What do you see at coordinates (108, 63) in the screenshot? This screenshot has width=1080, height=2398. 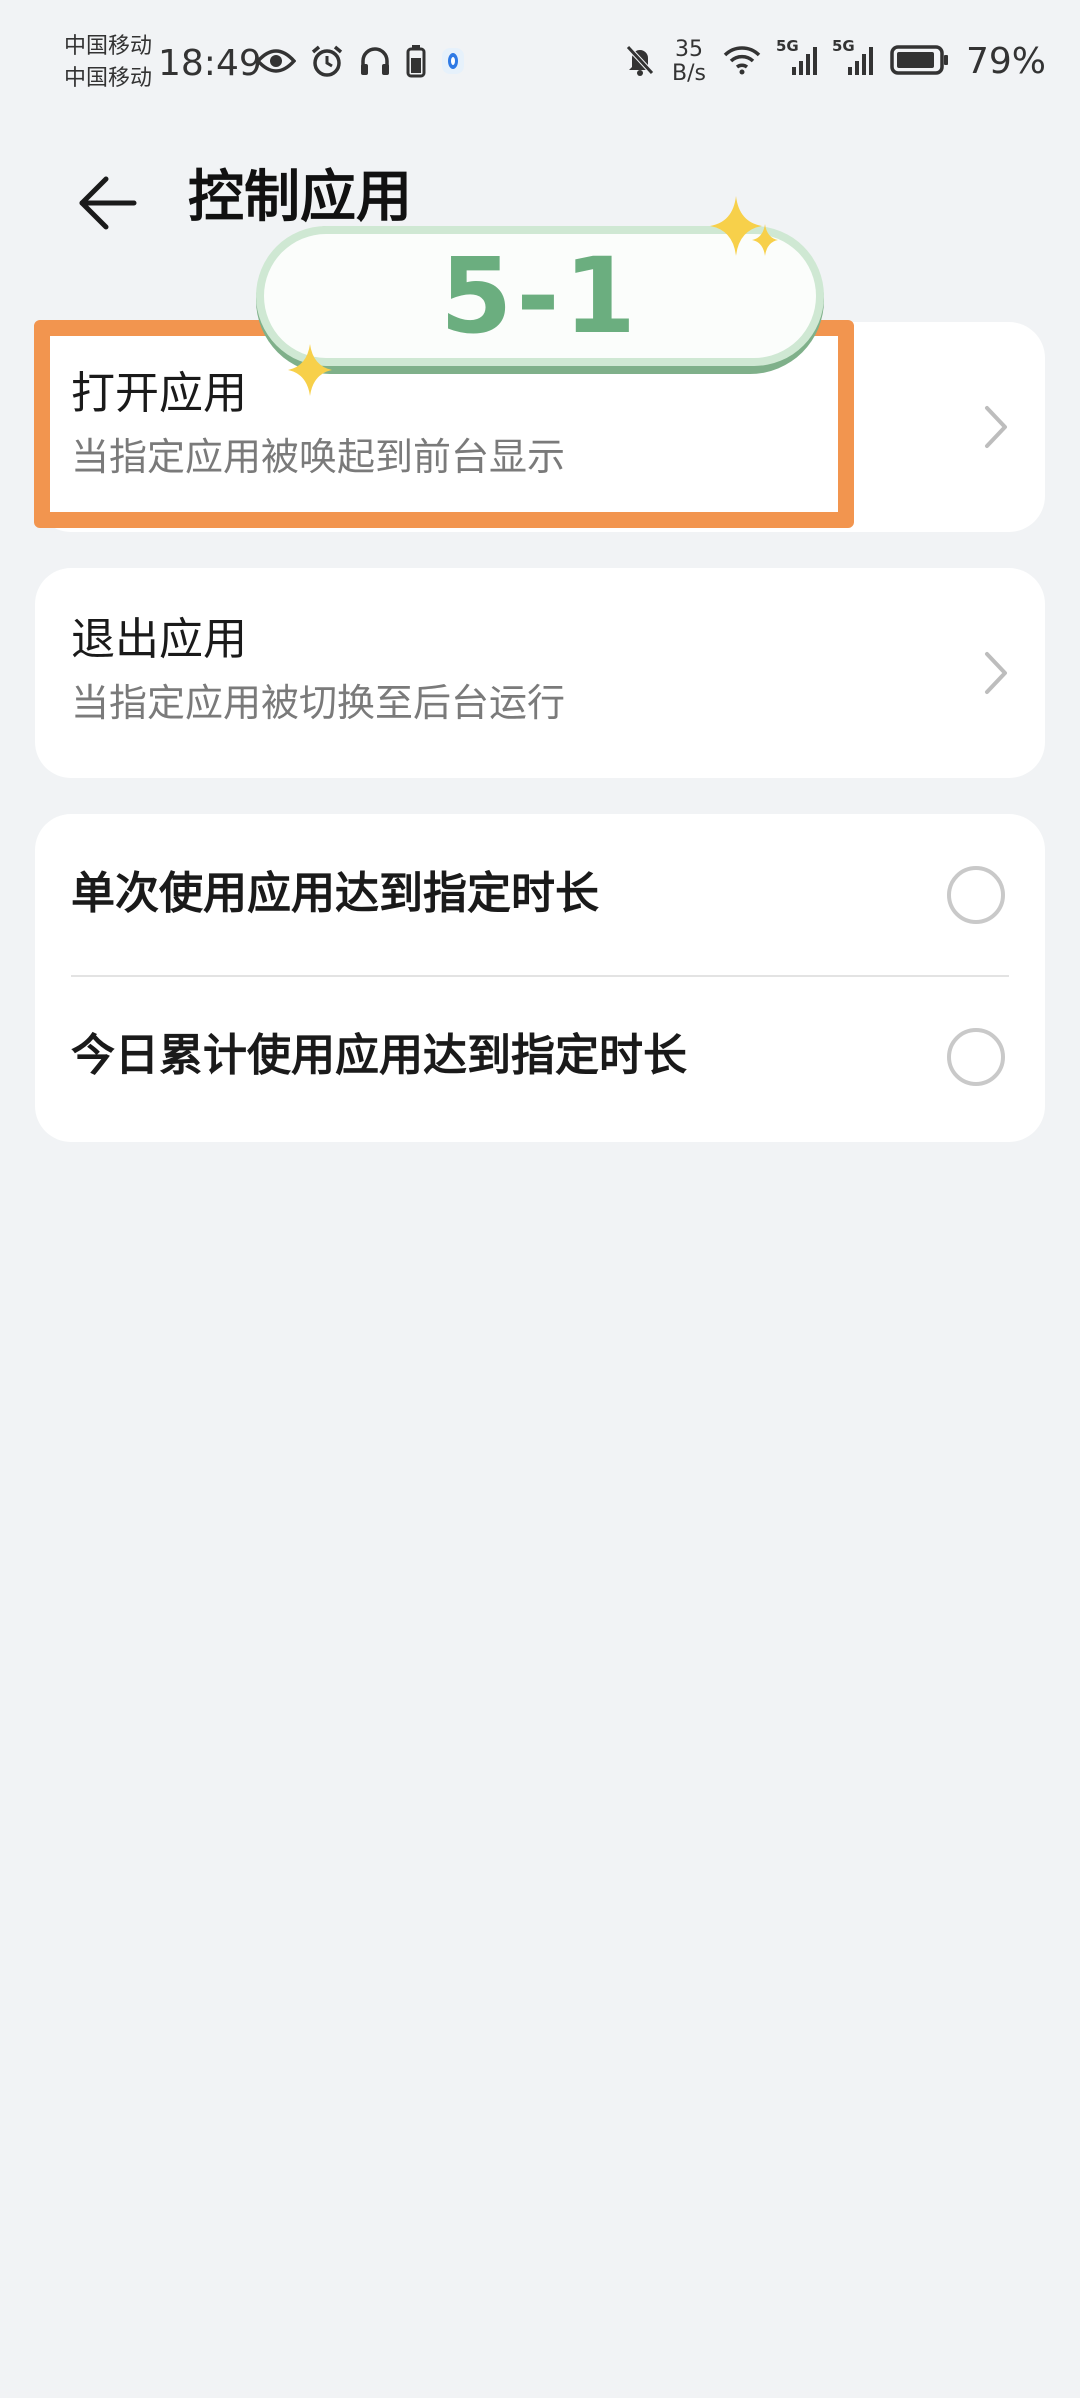 I see `carrier-labels: 中国移动 中国移动` at bounding box center [108, 63].